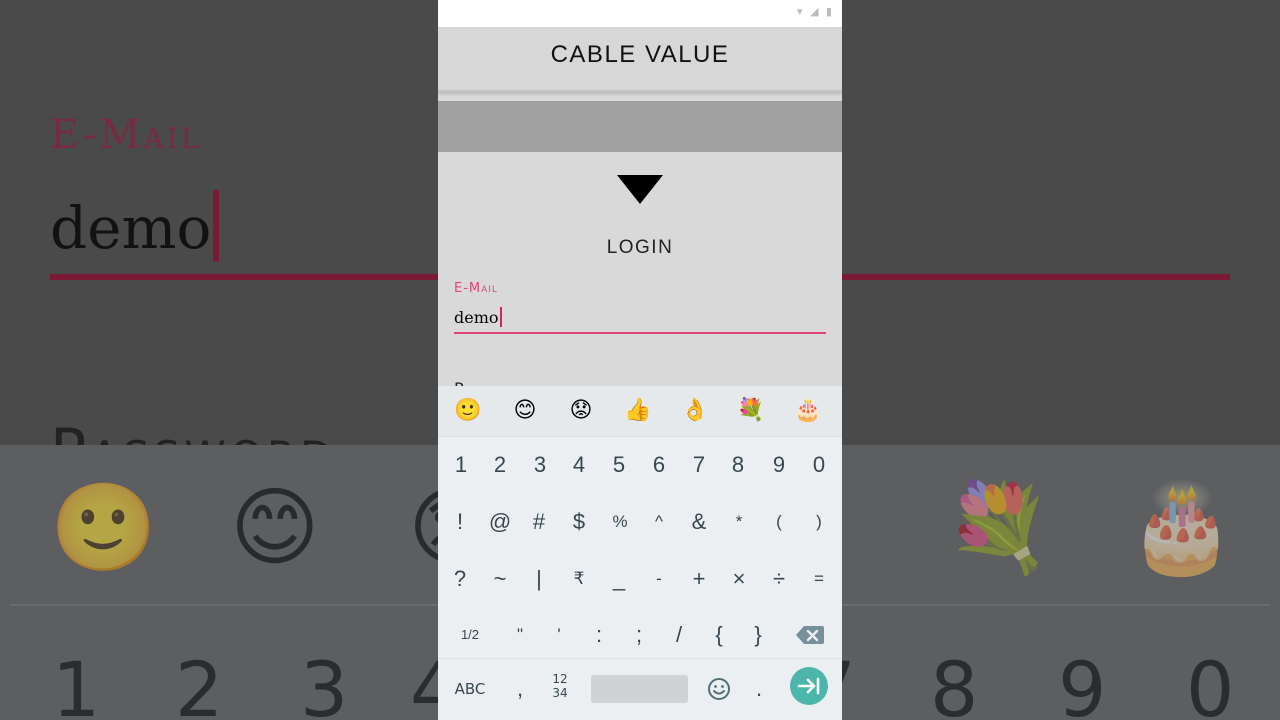 This screenshot has width=1280, height=720. Describe the element at coordinates (423, 528) in the screenshot. I see `background-emoji: 😟` at that location.